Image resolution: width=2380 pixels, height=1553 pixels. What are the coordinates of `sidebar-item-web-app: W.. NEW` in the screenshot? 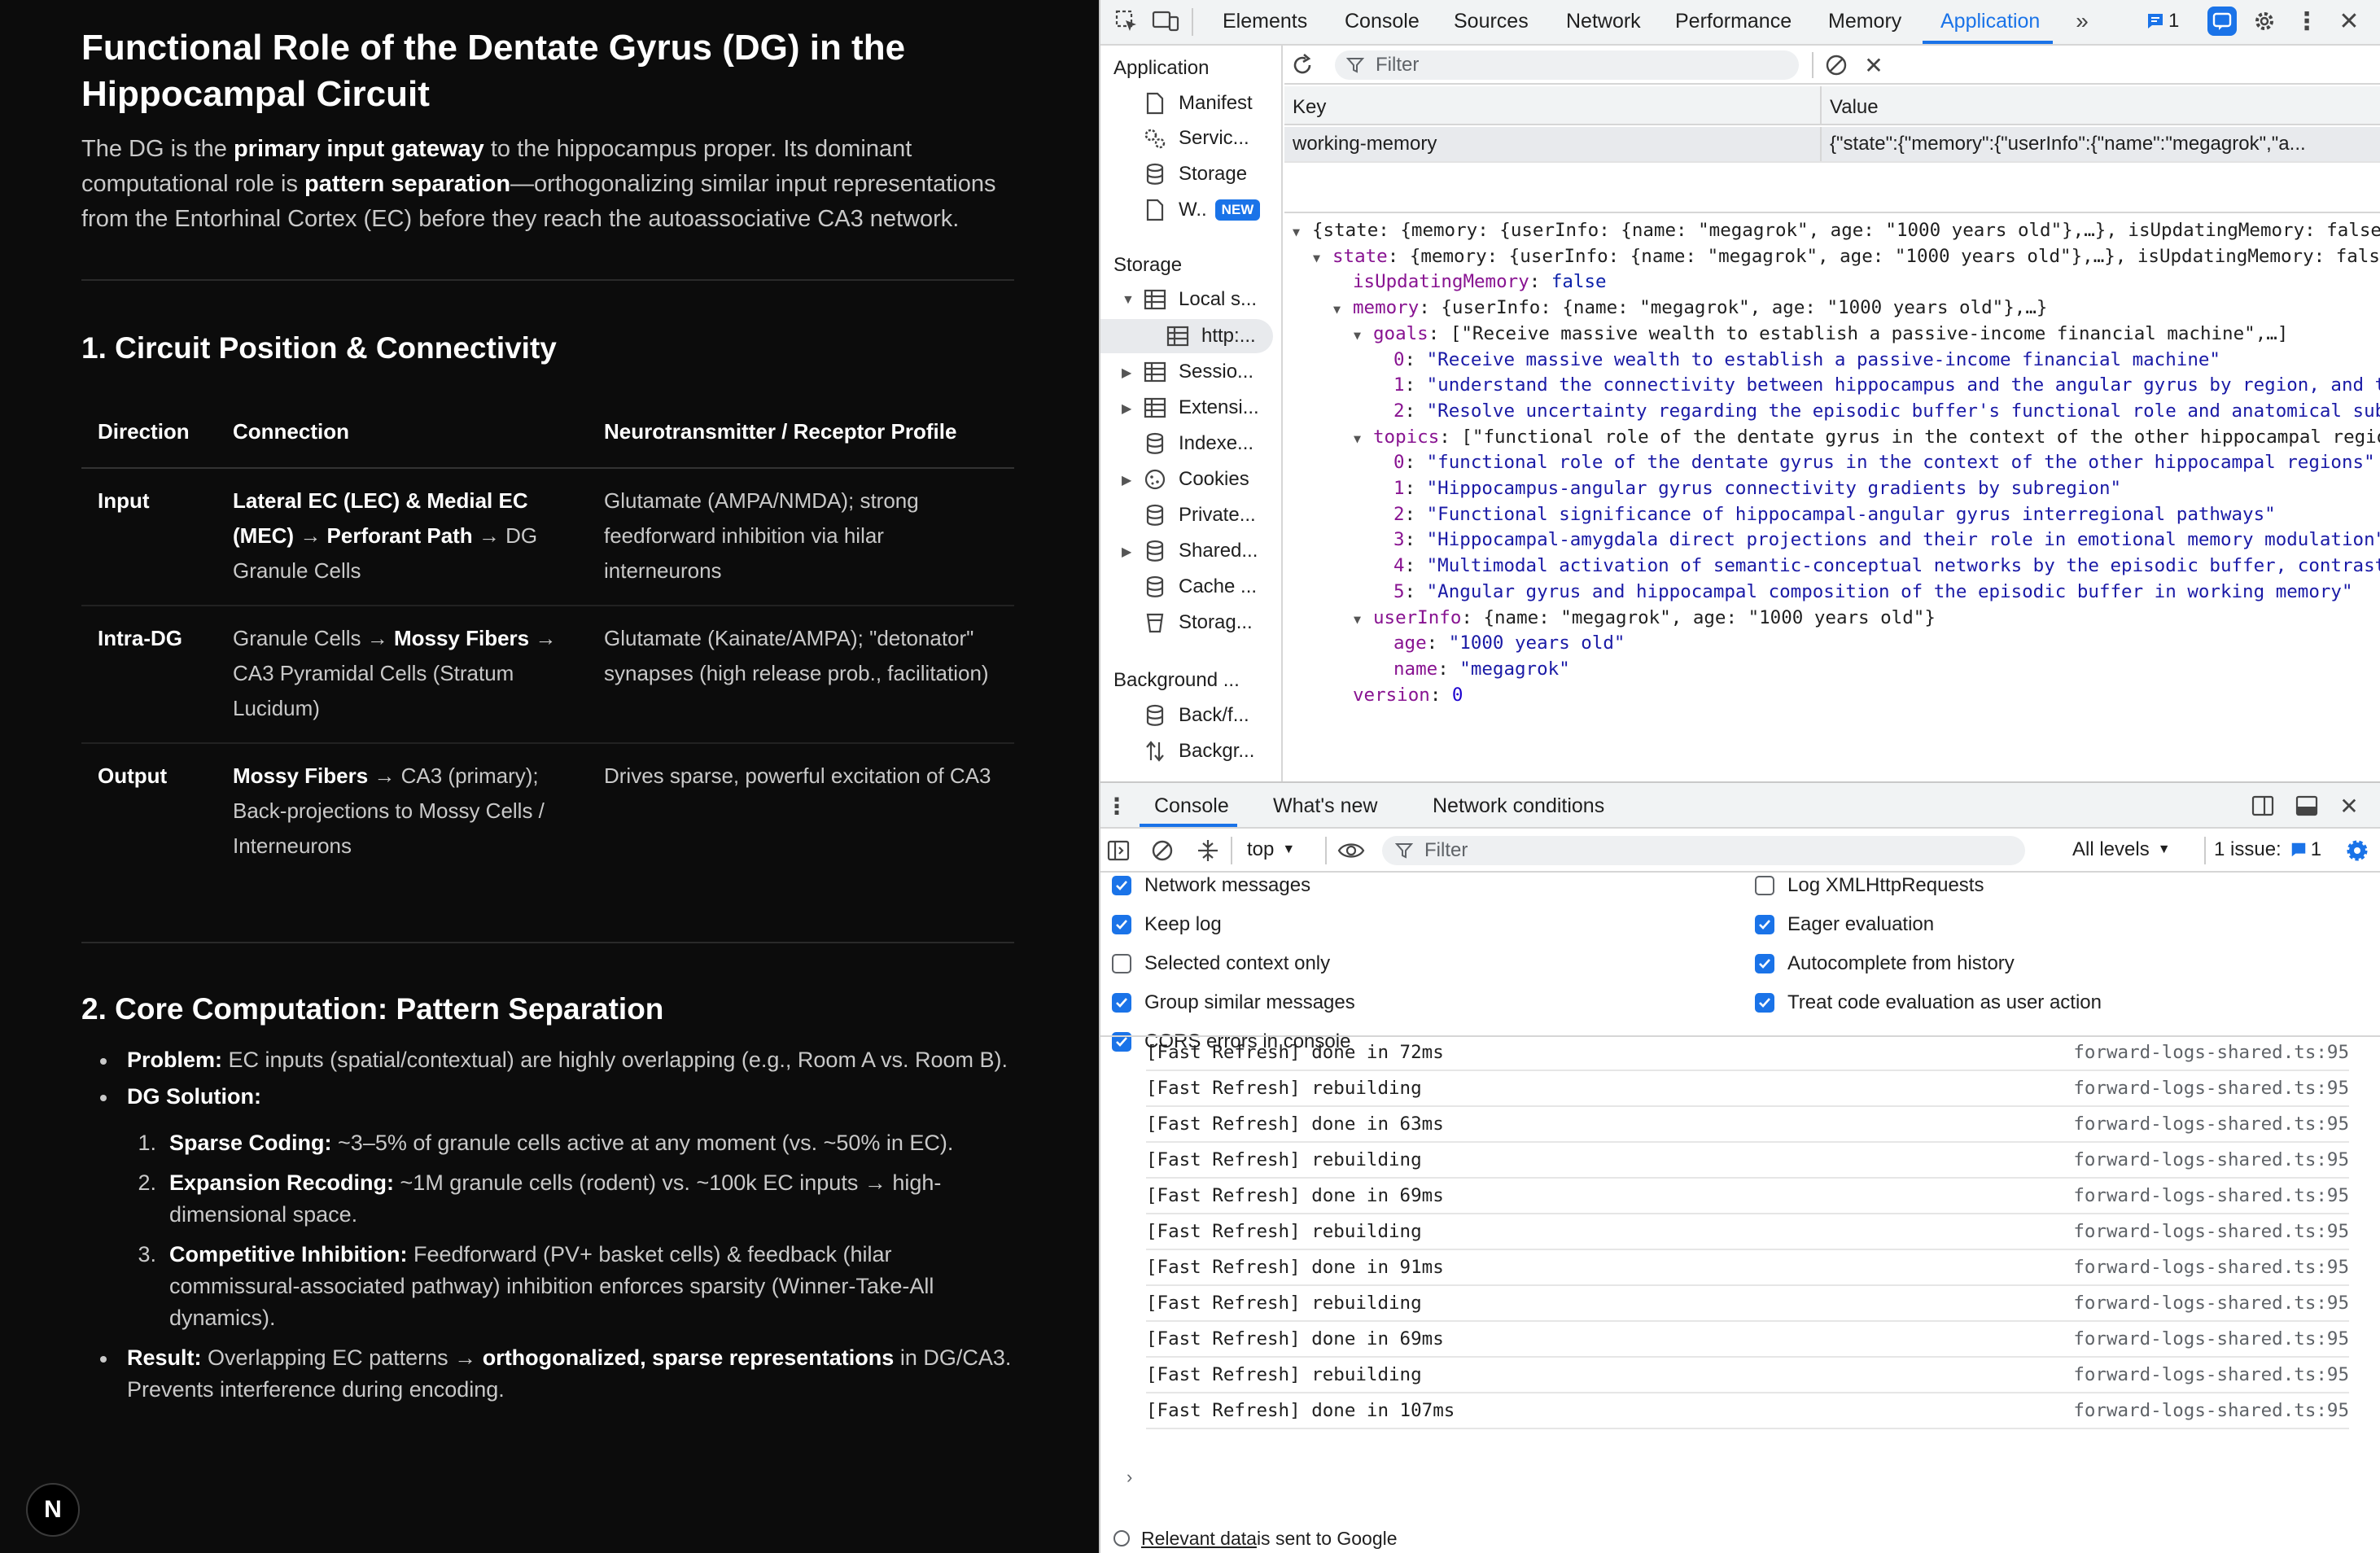 It's located at (1201, 210).